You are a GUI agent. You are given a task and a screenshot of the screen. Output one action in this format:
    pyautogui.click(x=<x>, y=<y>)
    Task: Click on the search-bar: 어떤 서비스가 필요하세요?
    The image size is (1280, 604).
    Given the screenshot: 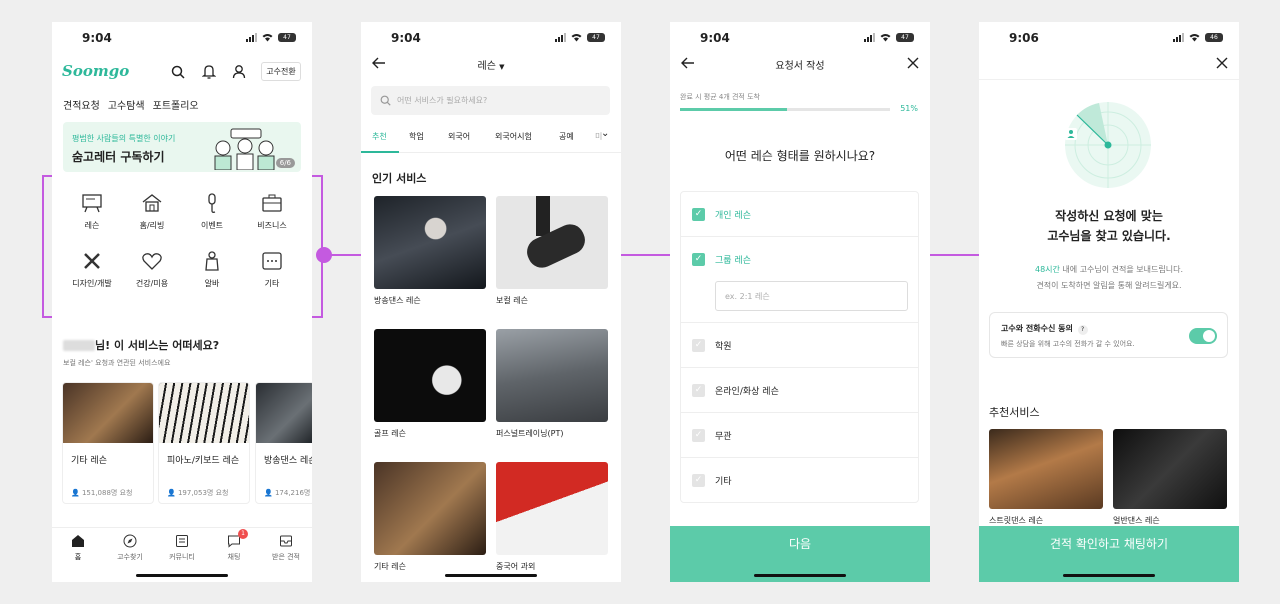 What is the action you would take?
    pyautogui.click(x=490, y=100)
    